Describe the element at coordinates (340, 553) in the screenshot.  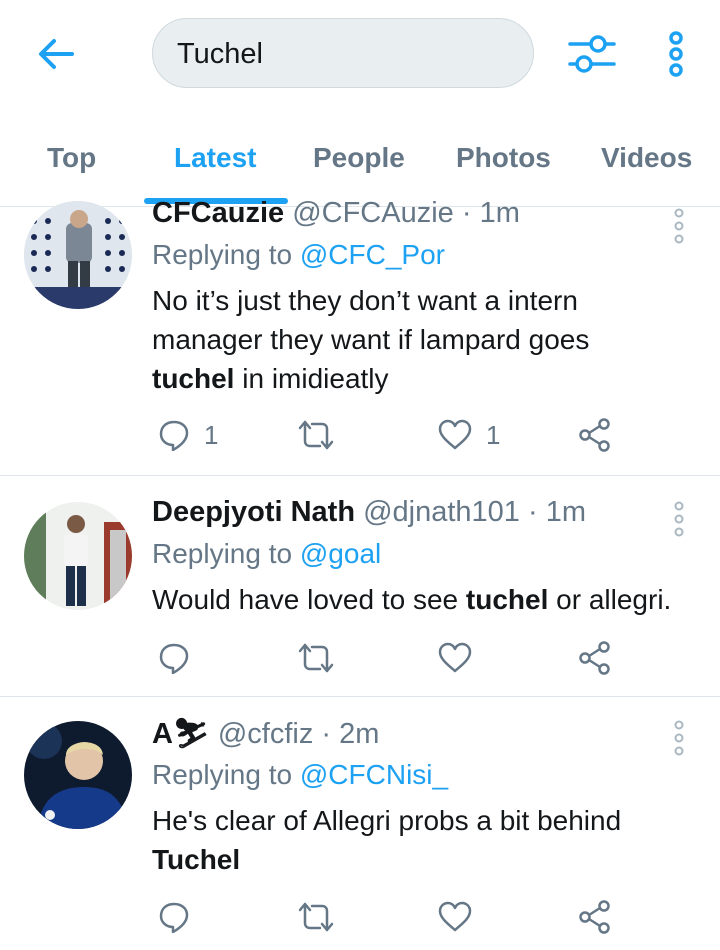
I see `reply-mention-link: @goal` at that location.